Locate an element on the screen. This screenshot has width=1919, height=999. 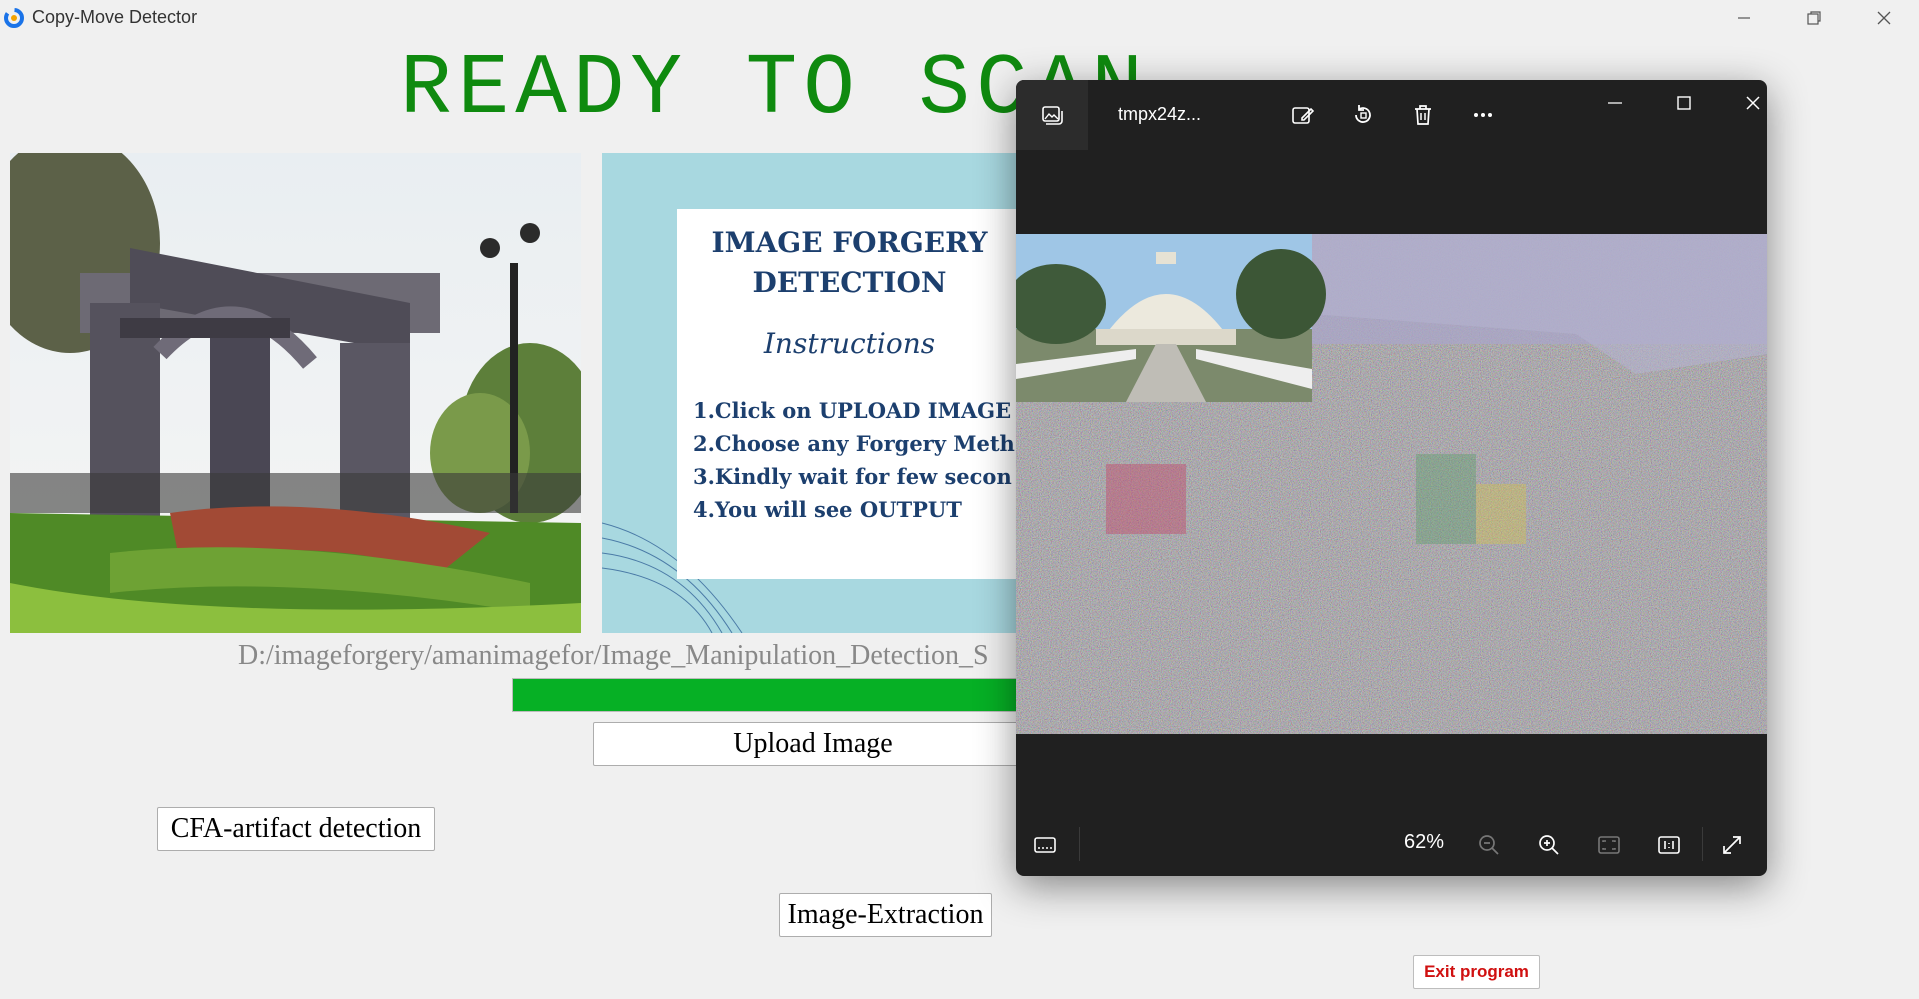
instruction-step: 4.You will see OUTPUT is located at coordinates (827, 509).